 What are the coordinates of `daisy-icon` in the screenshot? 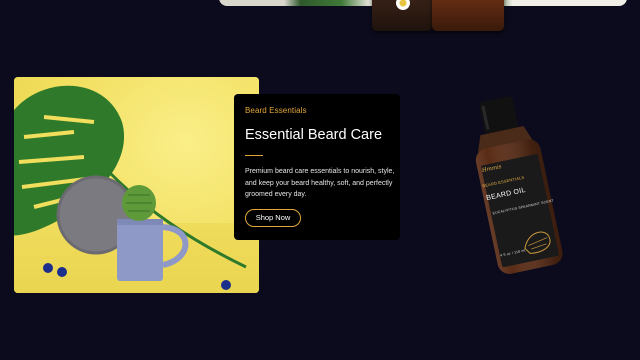 It's located at (403, 5).